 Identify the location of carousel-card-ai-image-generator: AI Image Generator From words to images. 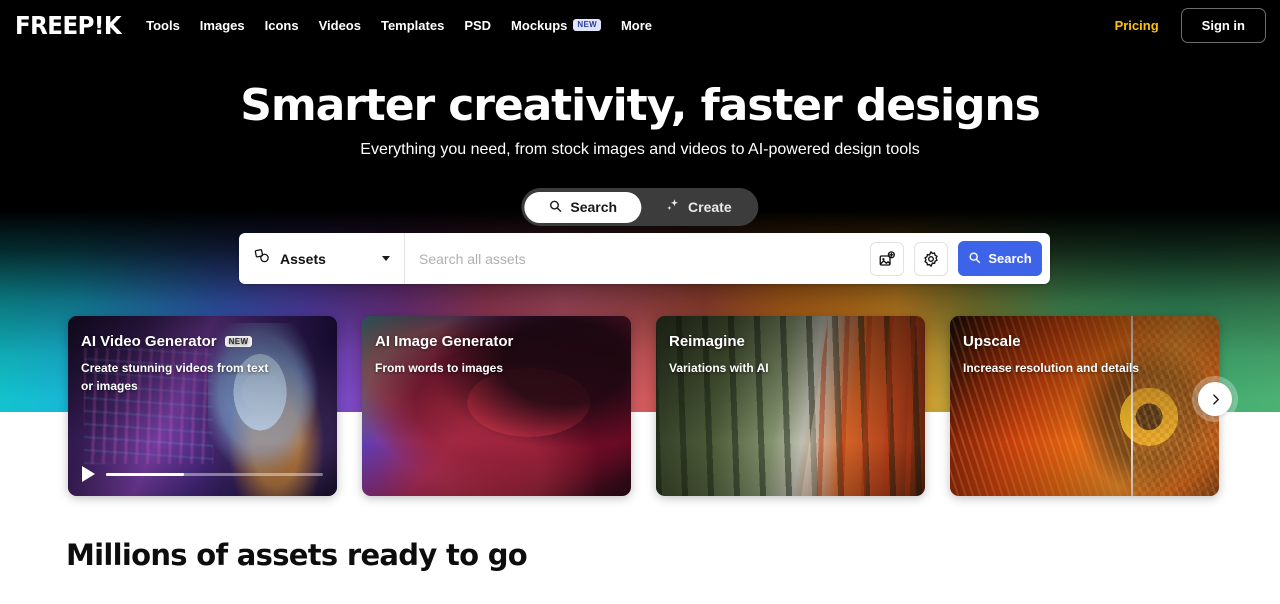
(496, 406).